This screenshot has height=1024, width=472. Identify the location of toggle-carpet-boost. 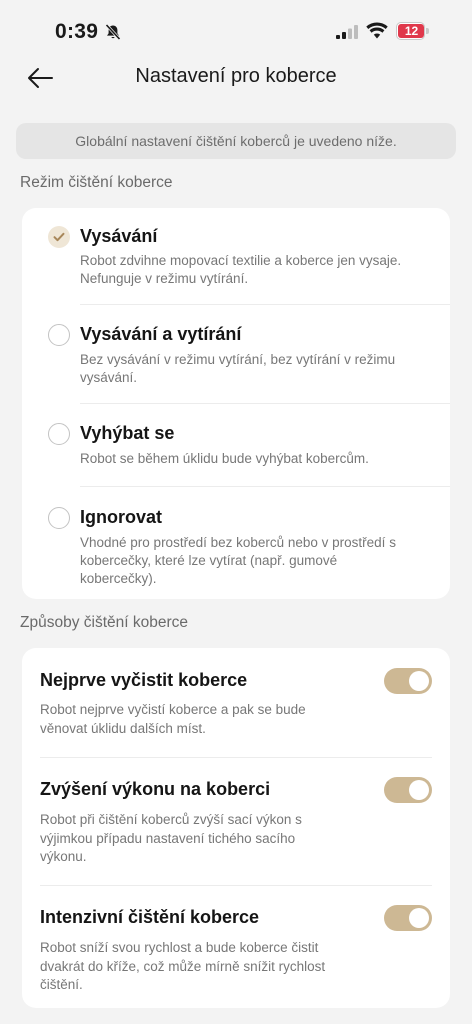
(408, 790).